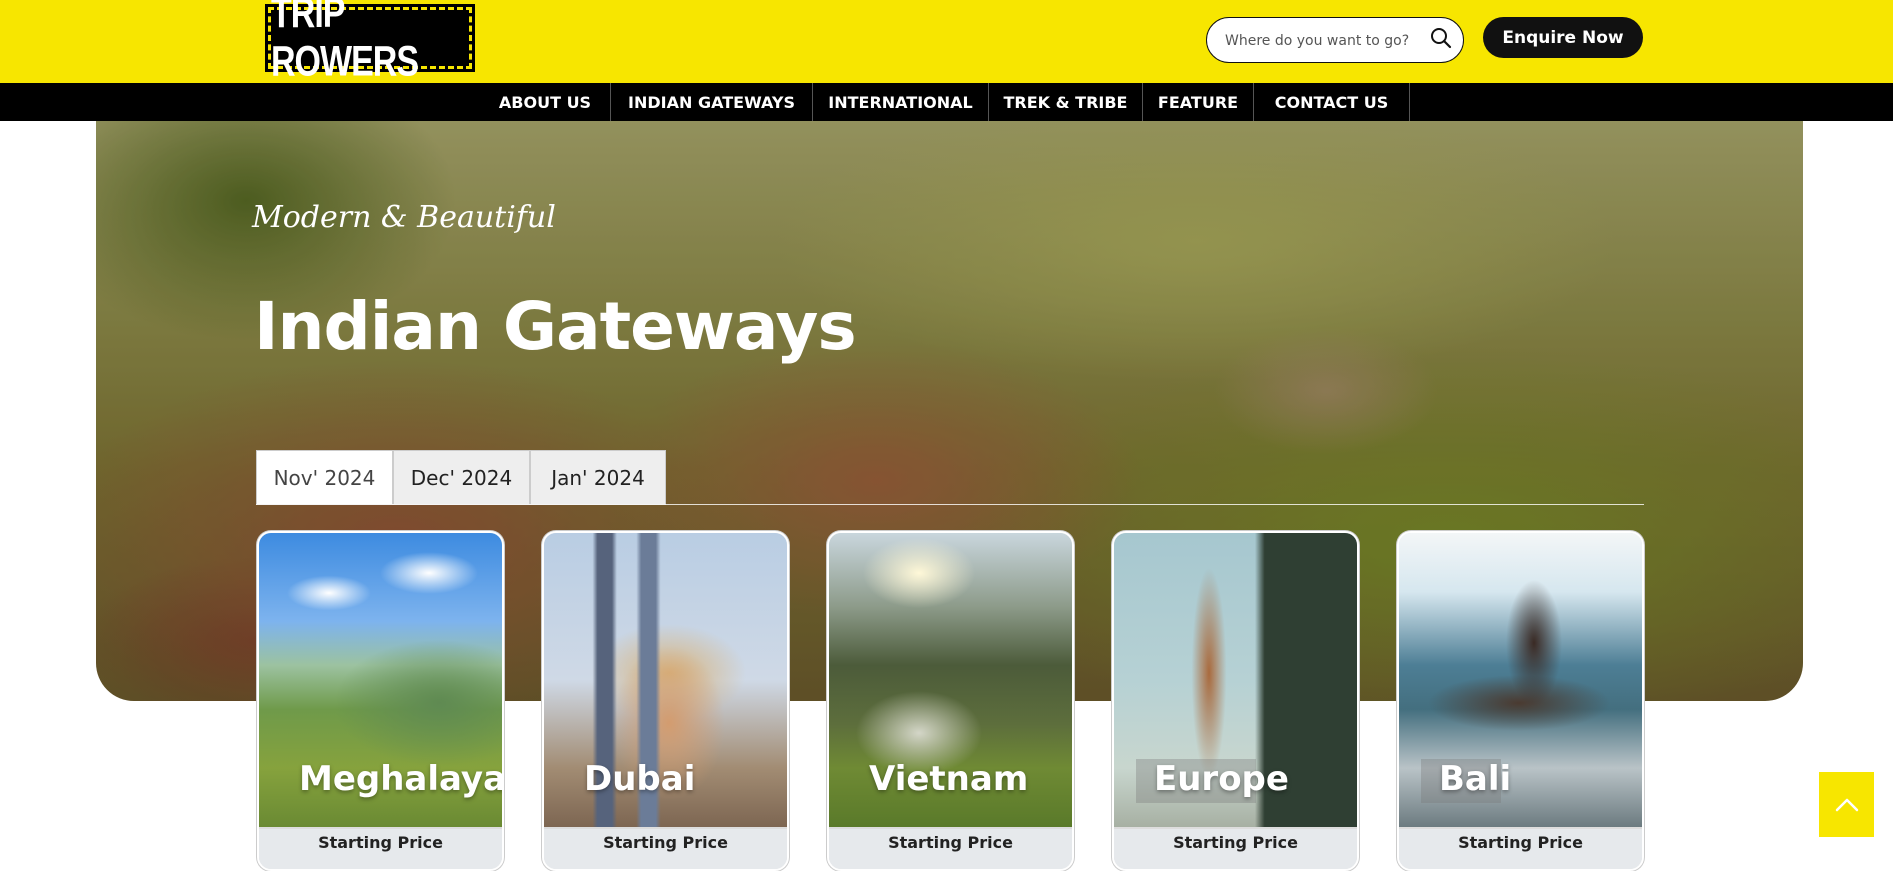 This screenshot has width=1893, height=871. I want to click on search-icon, so click(1441, 39).